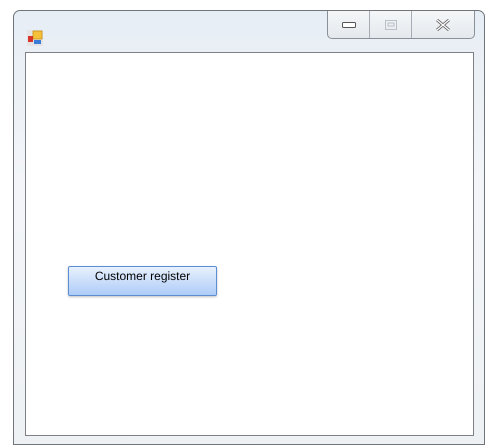  Describe the element at coordinates (443, 24) in the screenshot. I see `close-icon` at that location.